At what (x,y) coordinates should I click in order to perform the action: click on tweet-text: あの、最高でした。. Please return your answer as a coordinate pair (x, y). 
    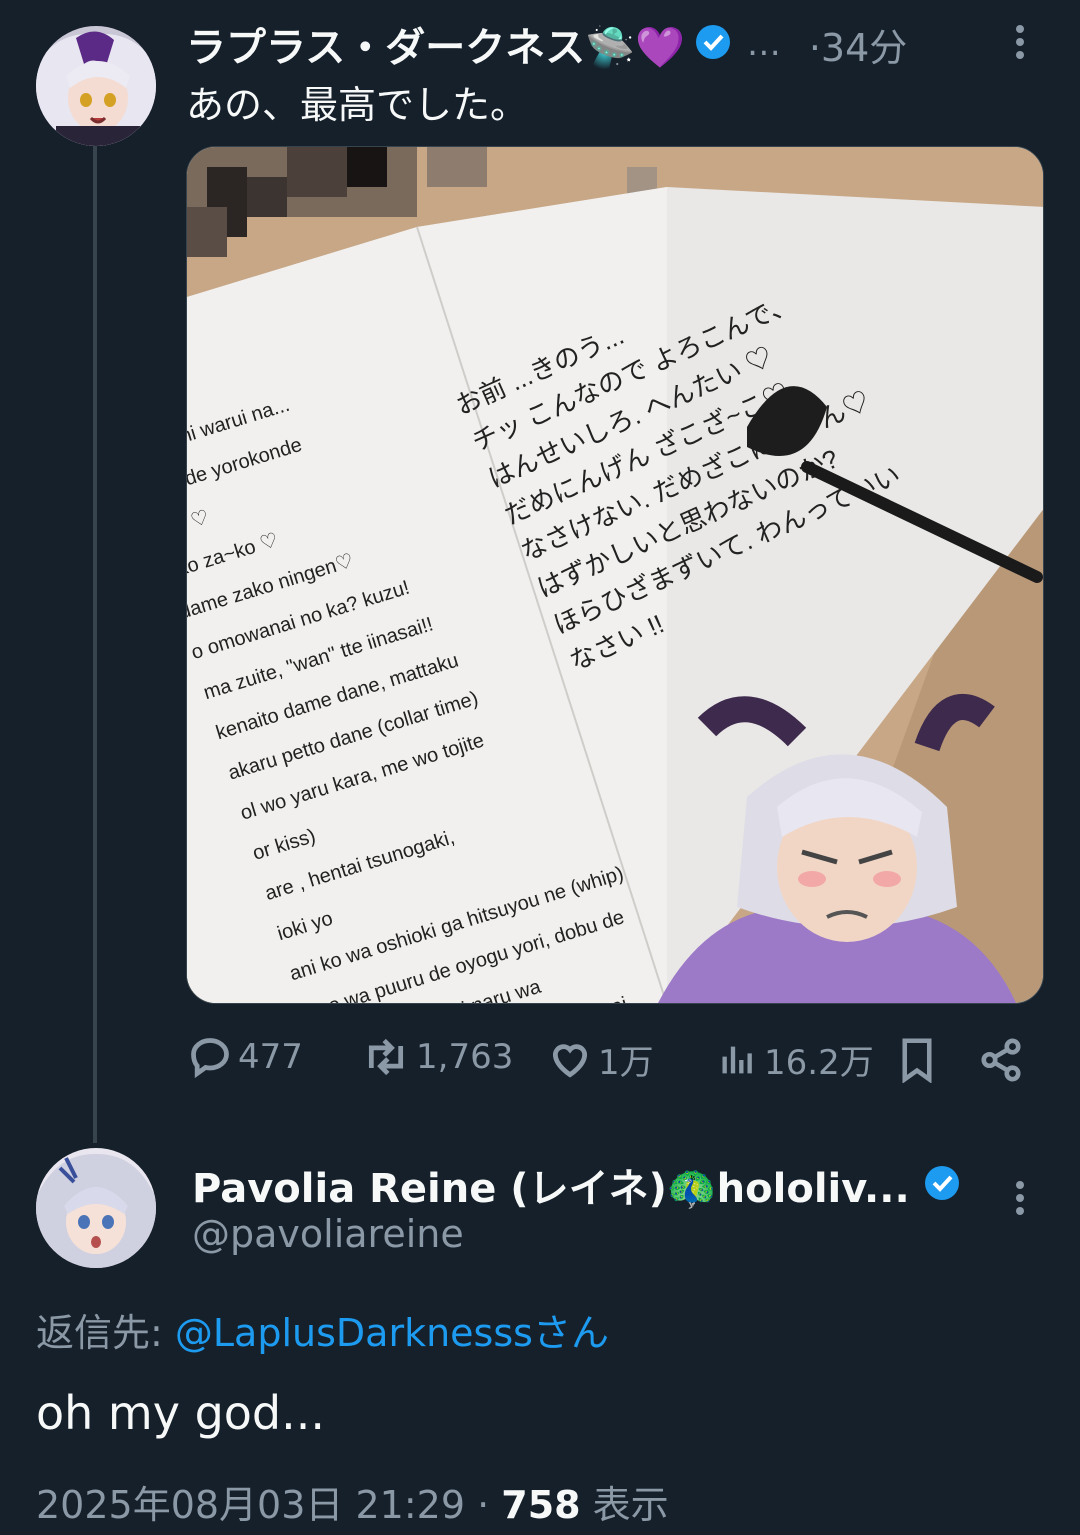
    Looking at the image, I should click on (357, 105).